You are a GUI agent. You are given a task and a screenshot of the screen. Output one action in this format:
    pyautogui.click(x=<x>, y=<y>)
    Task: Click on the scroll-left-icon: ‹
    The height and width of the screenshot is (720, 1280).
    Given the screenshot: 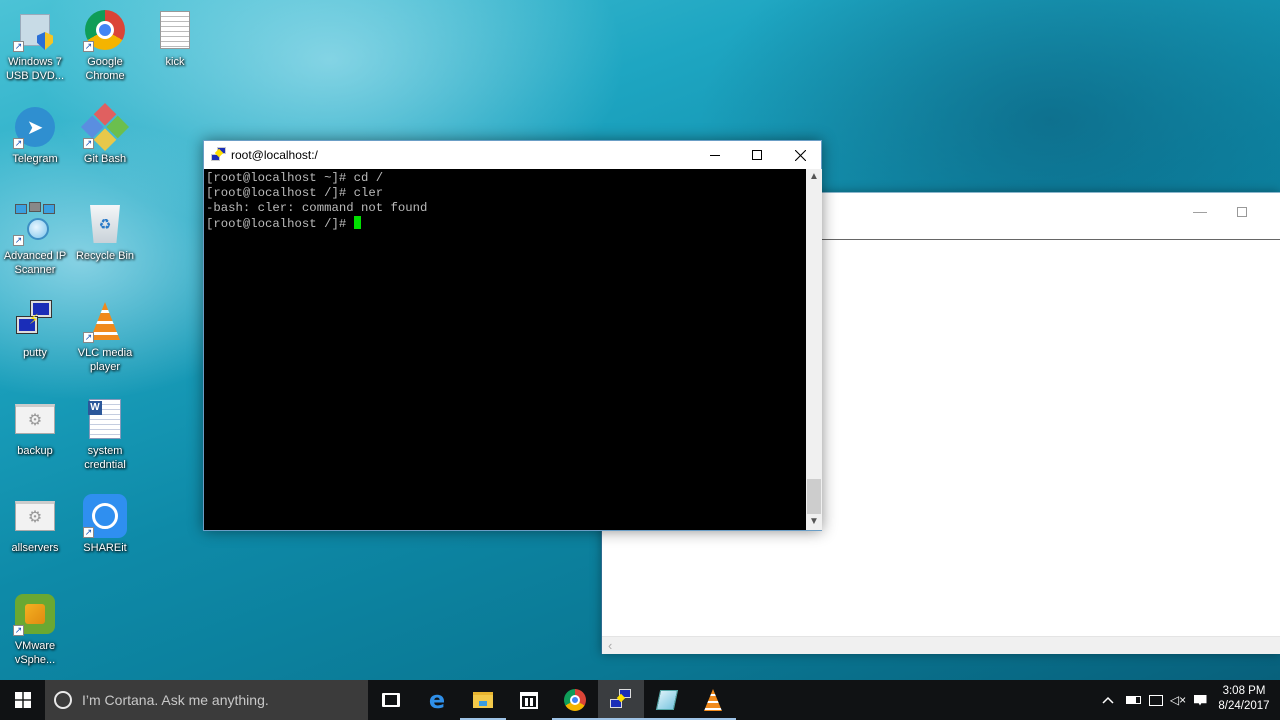 What is the action you would take?
    pyautogui.click(x=610, y=645)
    